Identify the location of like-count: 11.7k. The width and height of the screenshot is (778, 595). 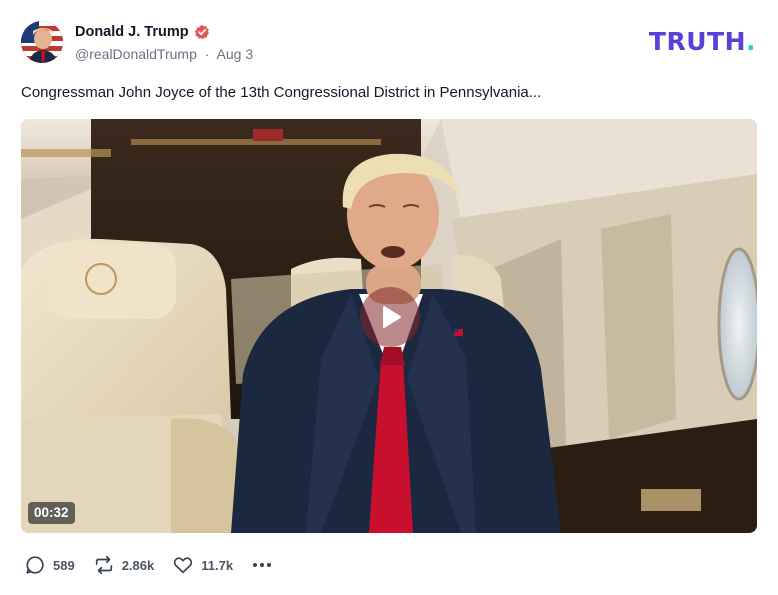
(217, 565).